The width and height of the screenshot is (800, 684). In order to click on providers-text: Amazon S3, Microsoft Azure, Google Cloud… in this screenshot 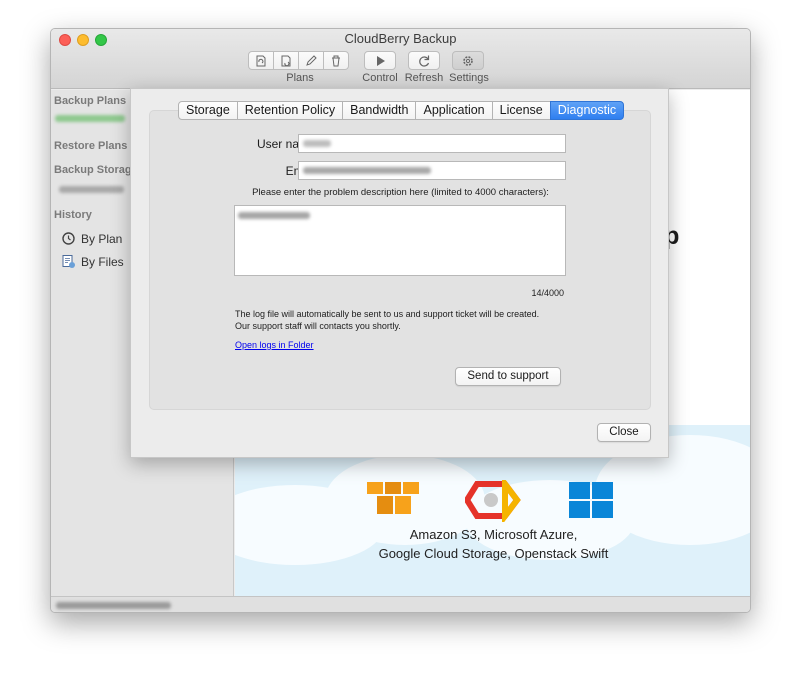, I will do `click(492, 544)`.